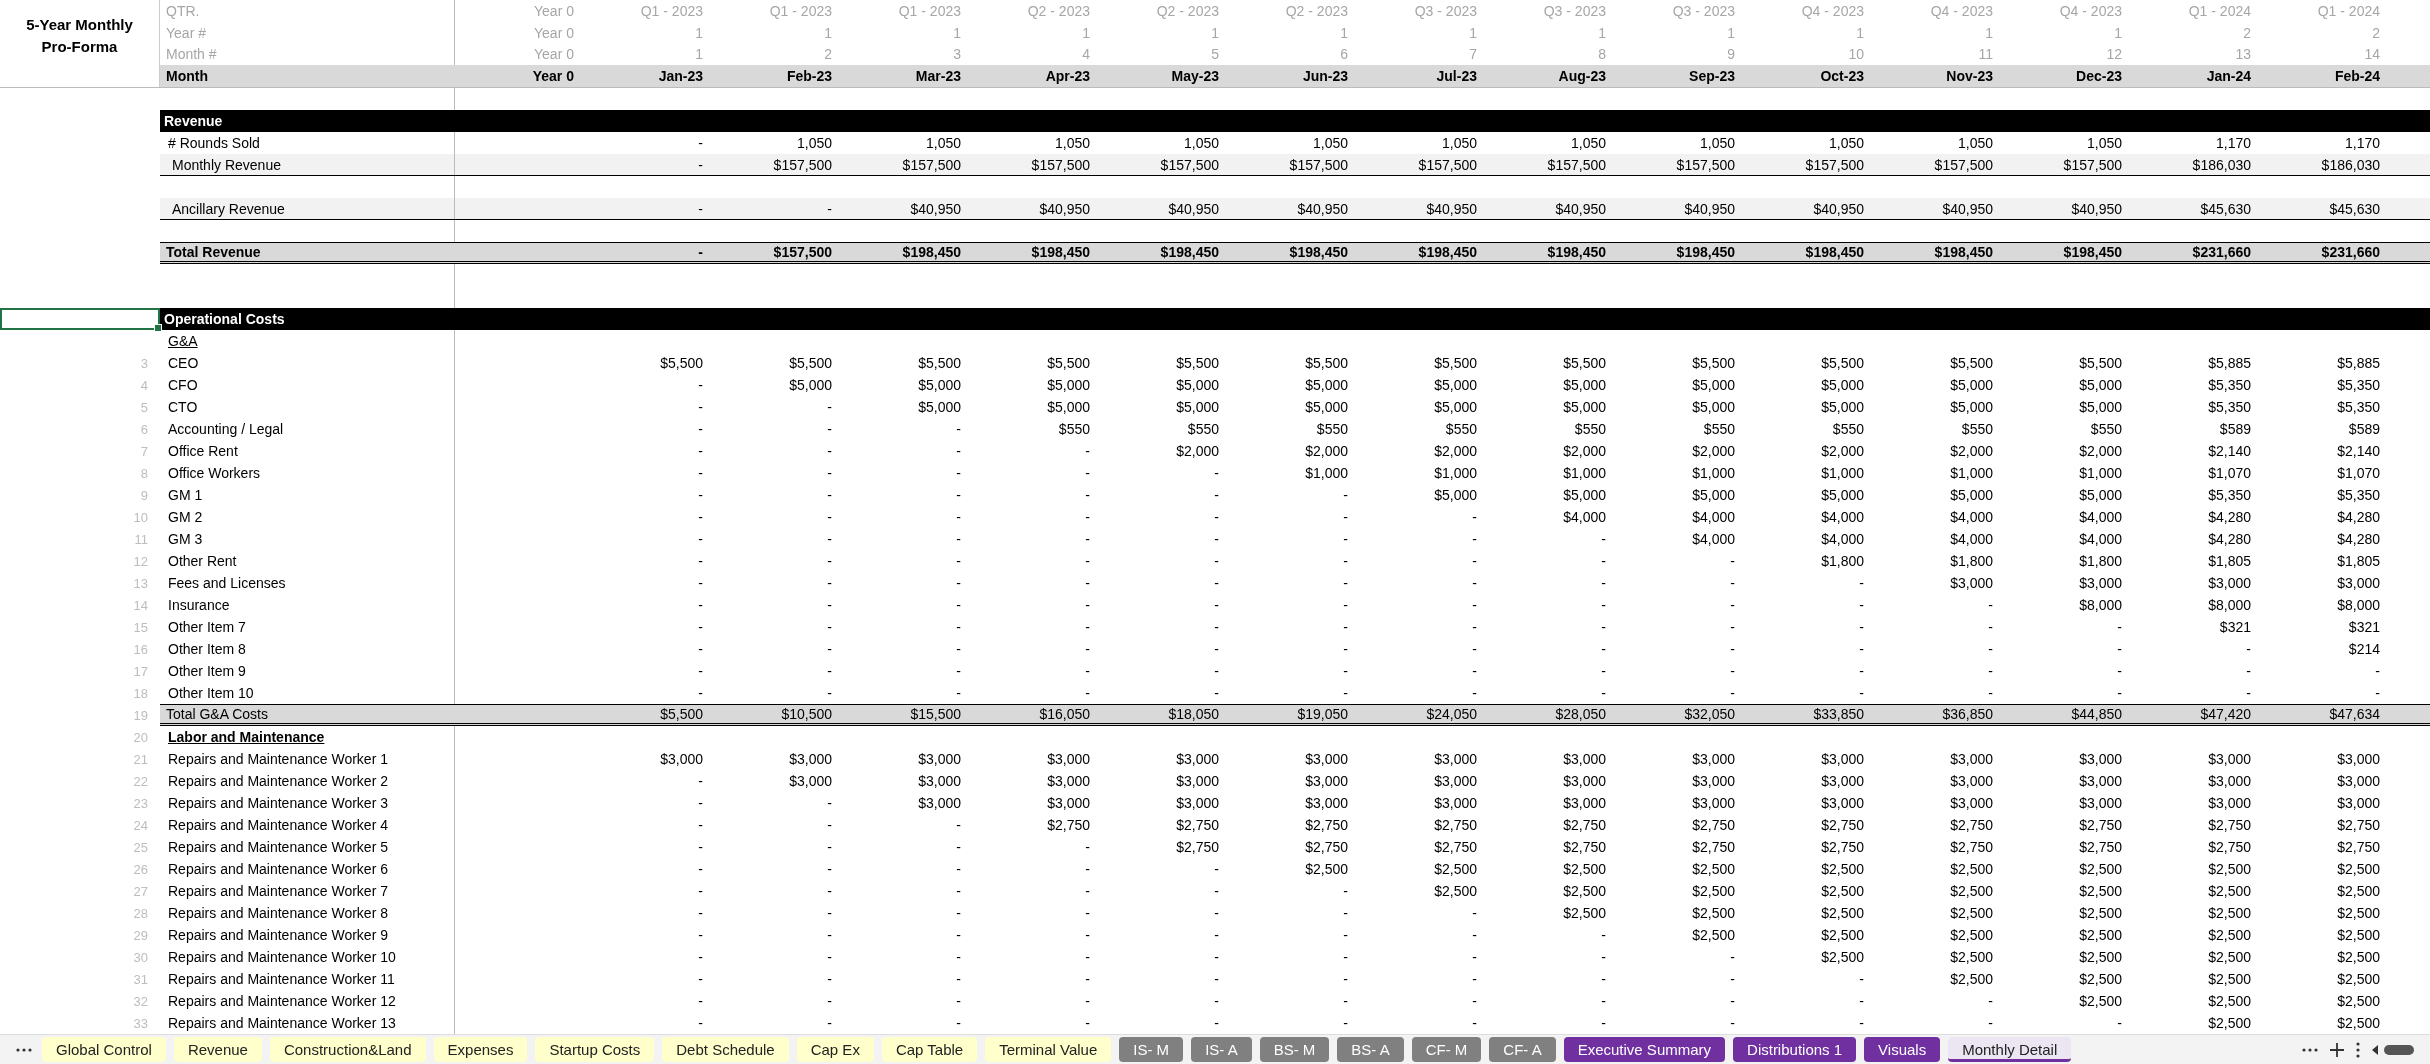  What do you see at coordinates (595, 1049) in the screenshot?
I see `sheet-tab: Startup Costs` at bounding box center [595, 1049].